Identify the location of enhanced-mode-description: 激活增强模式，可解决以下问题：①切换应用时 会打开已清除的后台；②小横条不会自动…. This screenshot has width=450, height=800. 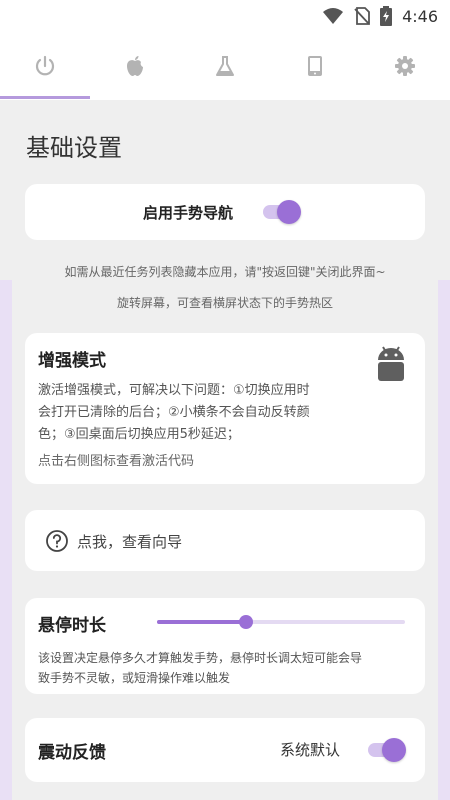
(174, 413).